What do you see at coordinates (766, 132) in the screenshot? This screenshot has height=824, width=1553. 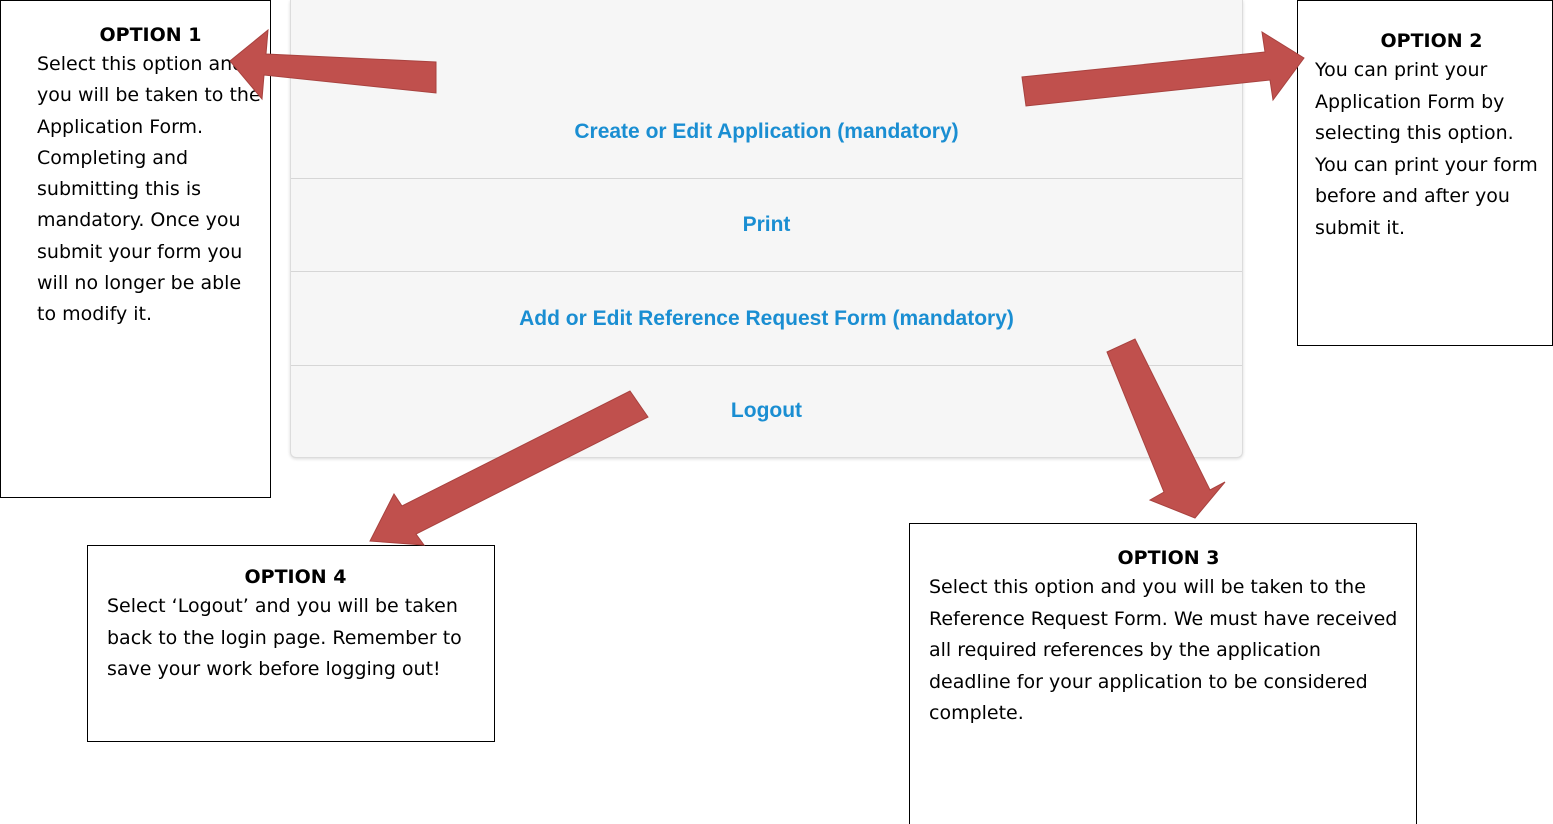 I see `create-edit-application-button: Create or Edit Application (mandatory)` at bounding box center [766, 132].